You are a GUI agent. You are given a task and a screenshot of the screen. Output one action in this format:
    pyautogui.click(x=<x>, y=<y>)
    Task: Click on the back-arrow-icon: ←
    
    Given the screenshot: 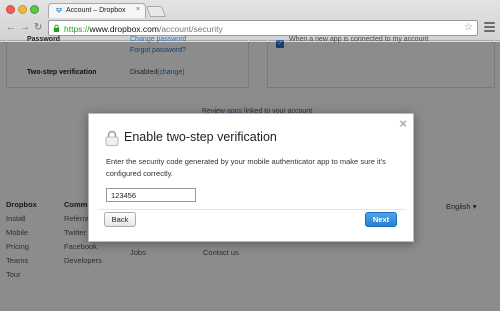 What is the action you would take?
    pyautogui.click(x=11, y=28)
    